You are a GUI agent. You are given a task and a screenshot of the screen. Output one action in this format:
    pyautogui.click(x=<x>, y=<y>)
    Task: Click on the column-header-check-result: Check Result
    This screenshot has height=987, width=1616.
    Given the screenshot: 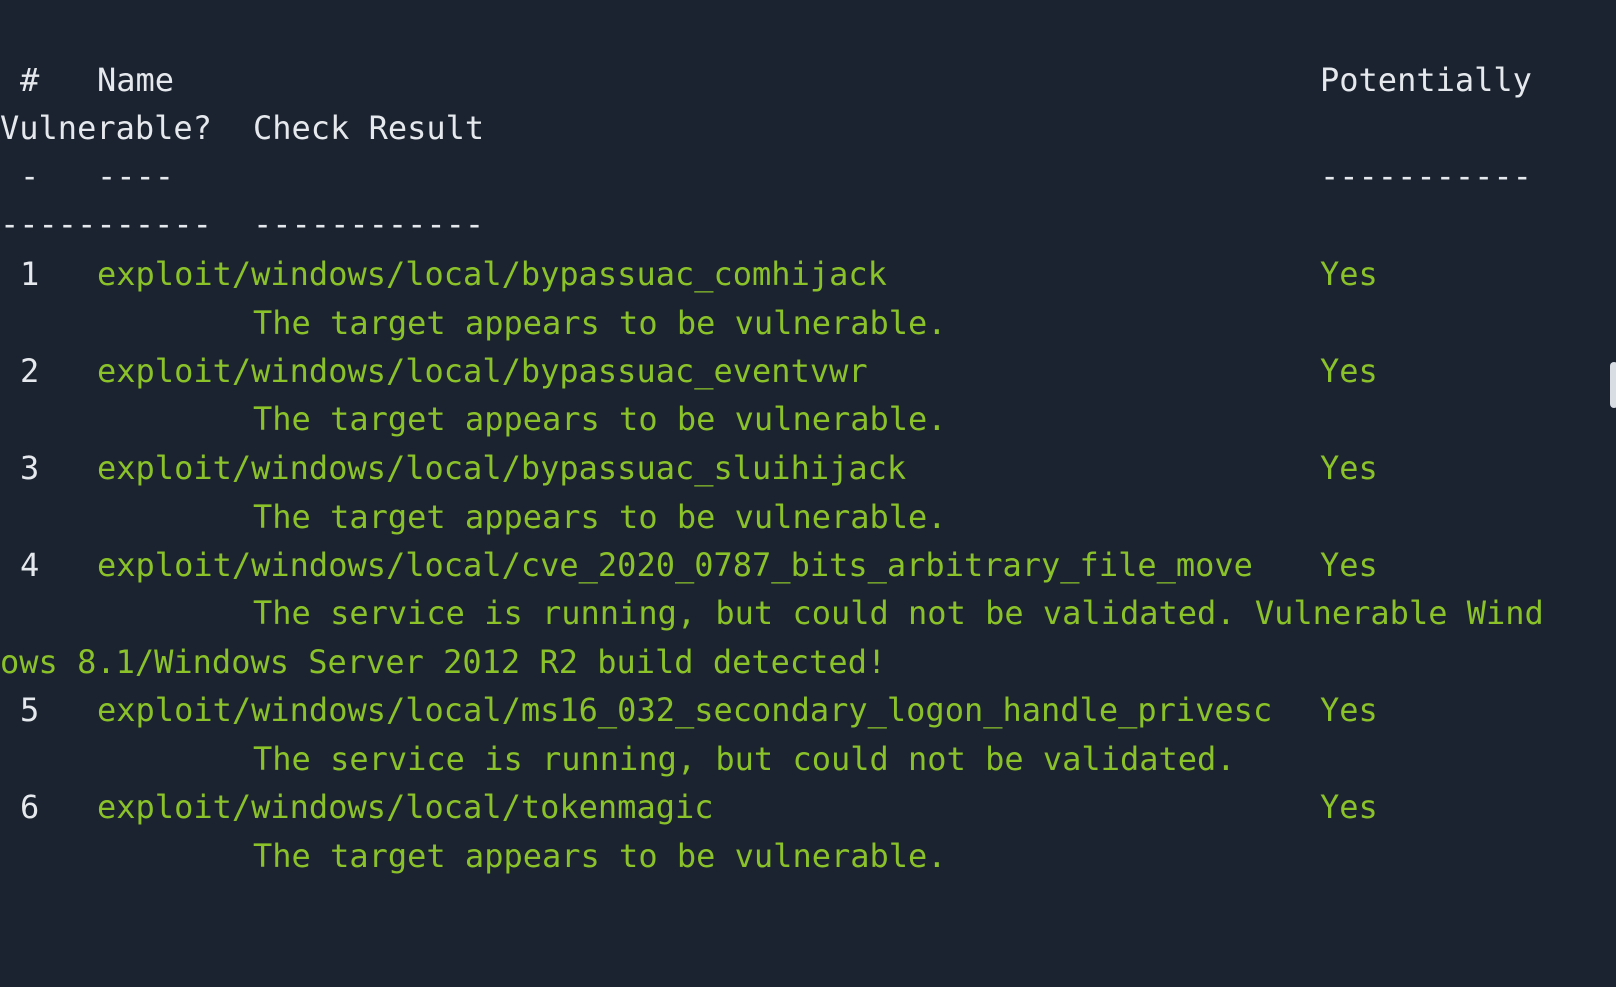 What is the action you would take?
    pyautogui.click(x=369, y=128)
    